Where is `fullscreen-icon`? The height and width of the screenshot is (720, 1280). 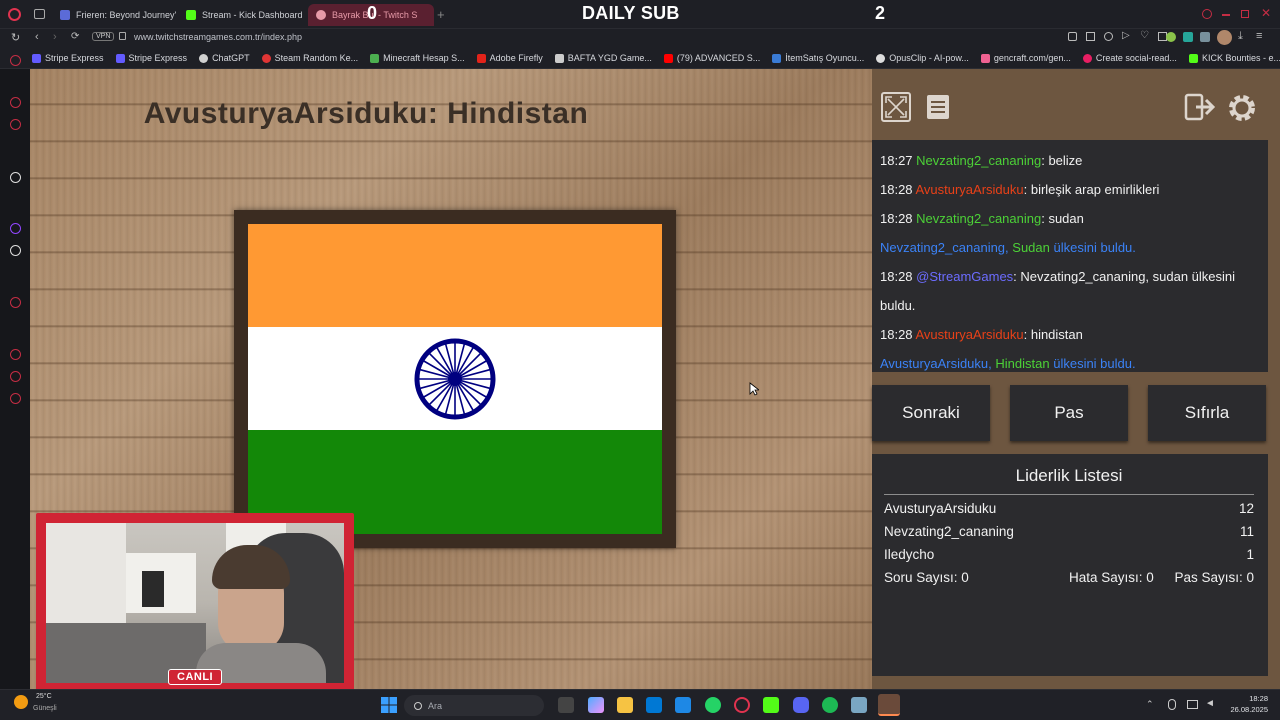 fullscreen-icon is located at coordinates (896, 107).